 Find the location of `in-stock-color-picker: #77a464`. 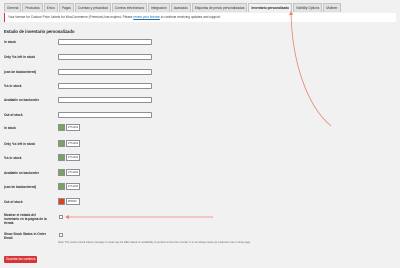

in-stock-color-picker: #77a464 is located at coordinates (69, 127).